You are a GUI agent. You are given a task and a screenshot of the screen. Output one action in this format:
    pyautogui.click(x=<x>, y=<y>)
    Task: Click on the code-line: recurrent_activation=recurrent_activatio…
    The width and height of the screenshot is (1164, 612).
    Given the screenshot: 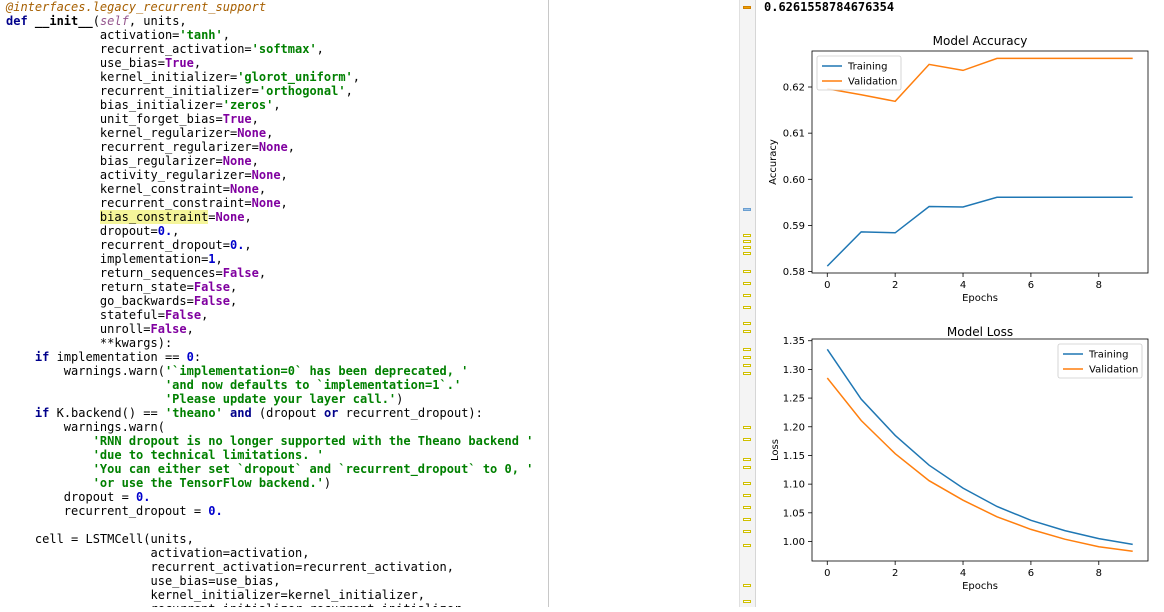 What is the action you would take?
    pyautogui.click(x=269, y=567)
    